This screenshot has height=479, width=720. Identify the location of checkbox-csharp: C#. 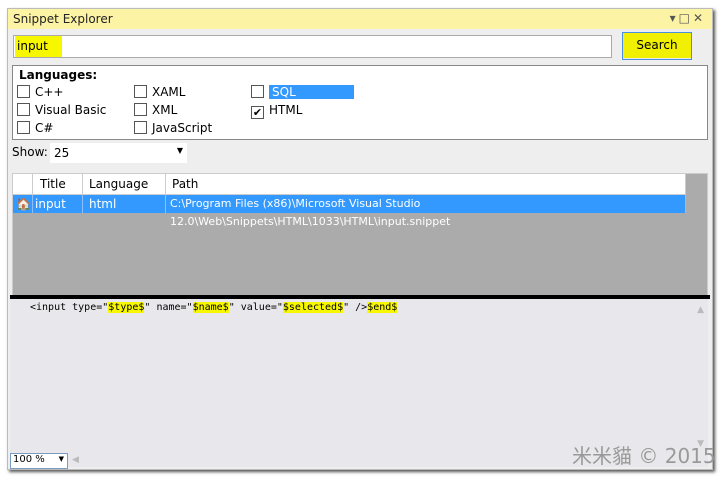
(35, 128).